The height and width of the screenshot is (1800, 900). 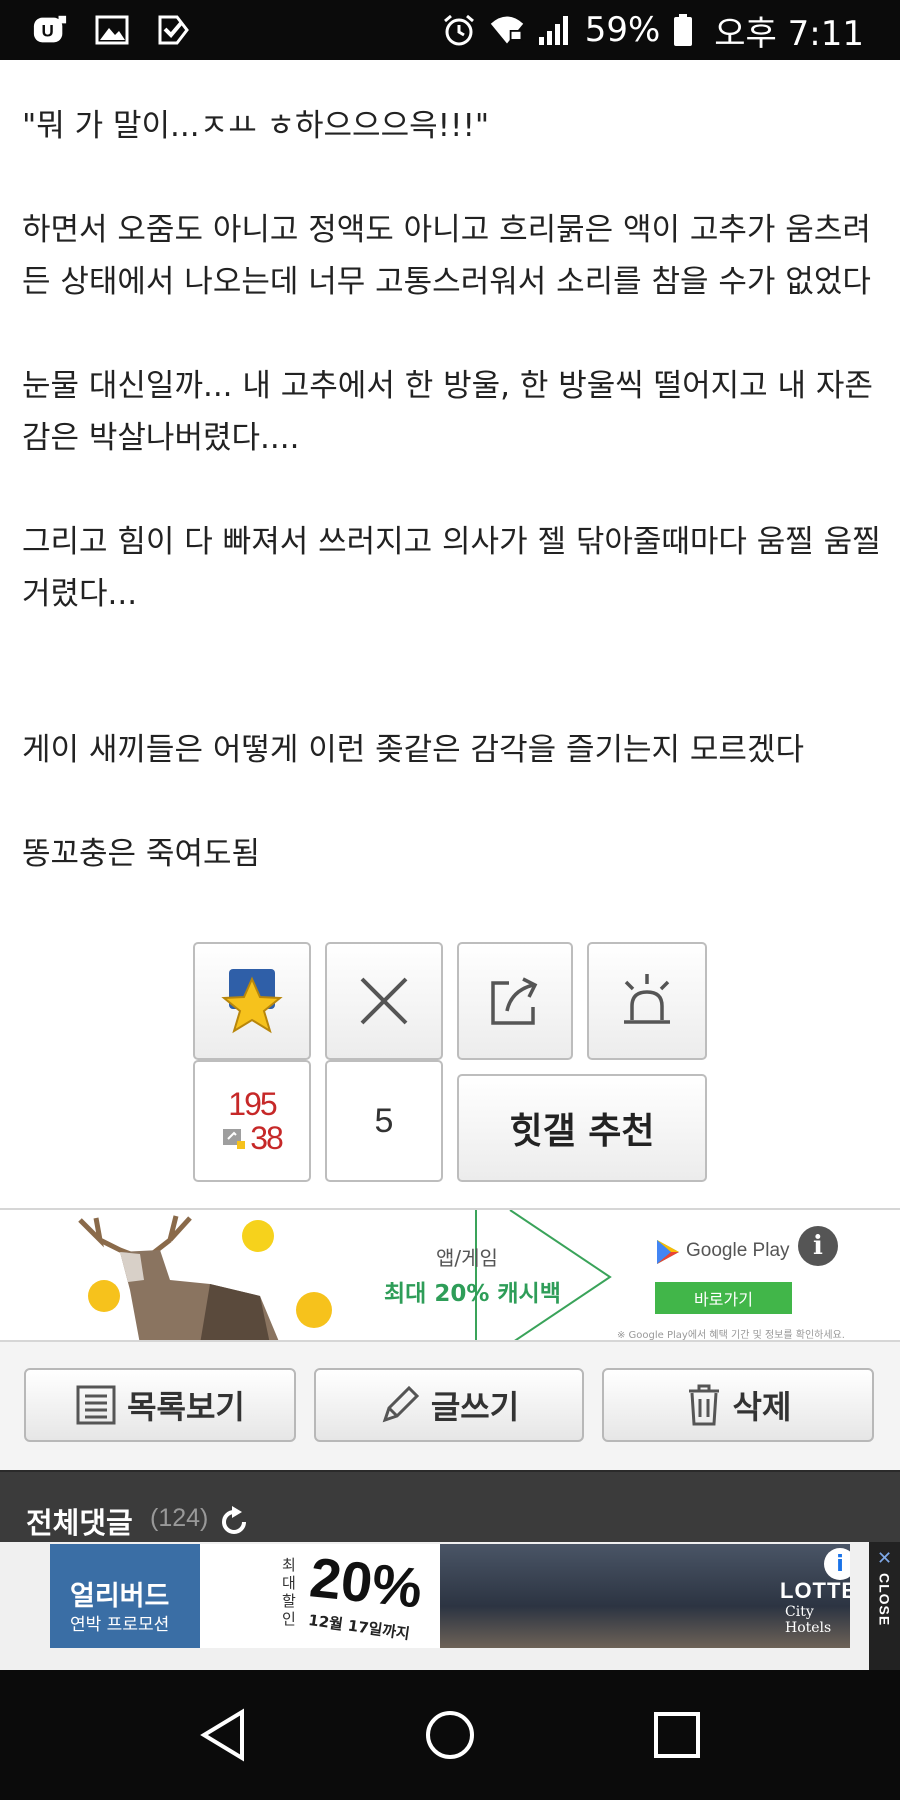 What do you see at coordinates (96, 1405) in the screenshot?
I see `list-icon` at bounding box center [96, 1405].